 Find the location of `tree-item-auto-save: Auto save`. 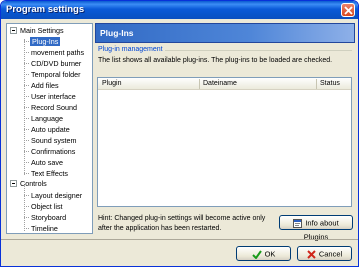

tree-item-auto-save: Auto save is located at coordinates (47, 162).